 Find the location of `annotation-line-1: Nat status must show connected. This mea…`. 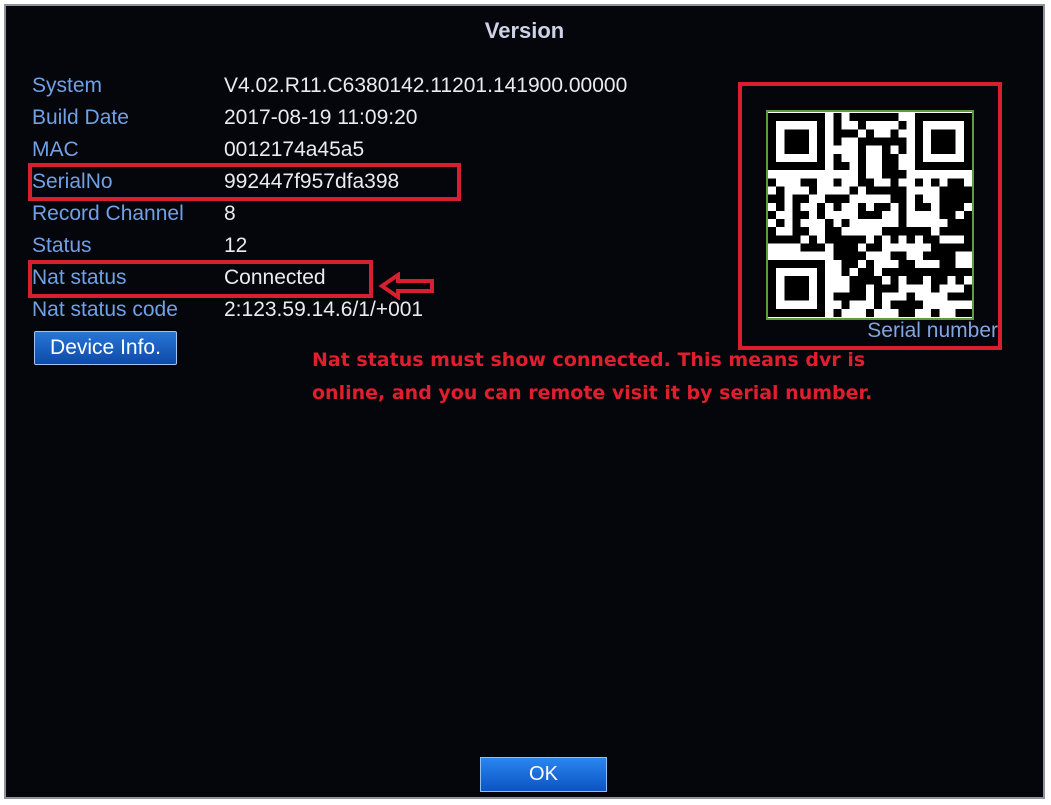

annotation-line-1: Nat status must show connected. This mea… is located at coordinates (589, 360).